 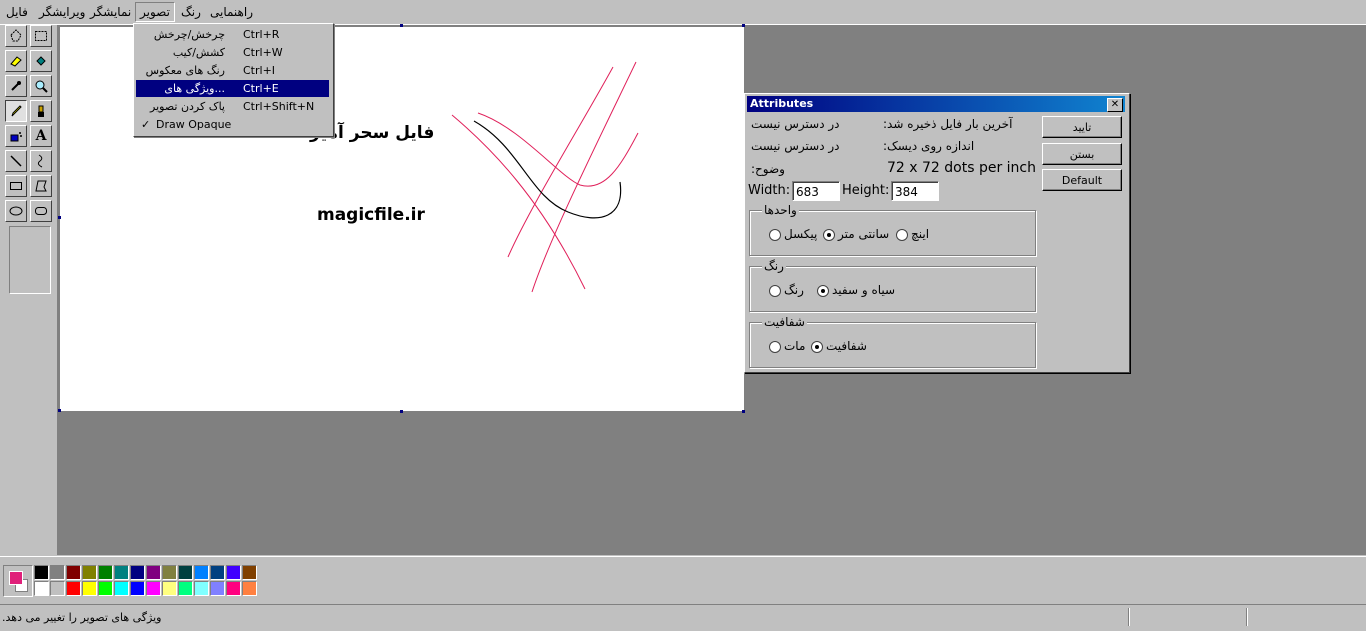 I want to click on curve-icon, so click(x=40, y=161).